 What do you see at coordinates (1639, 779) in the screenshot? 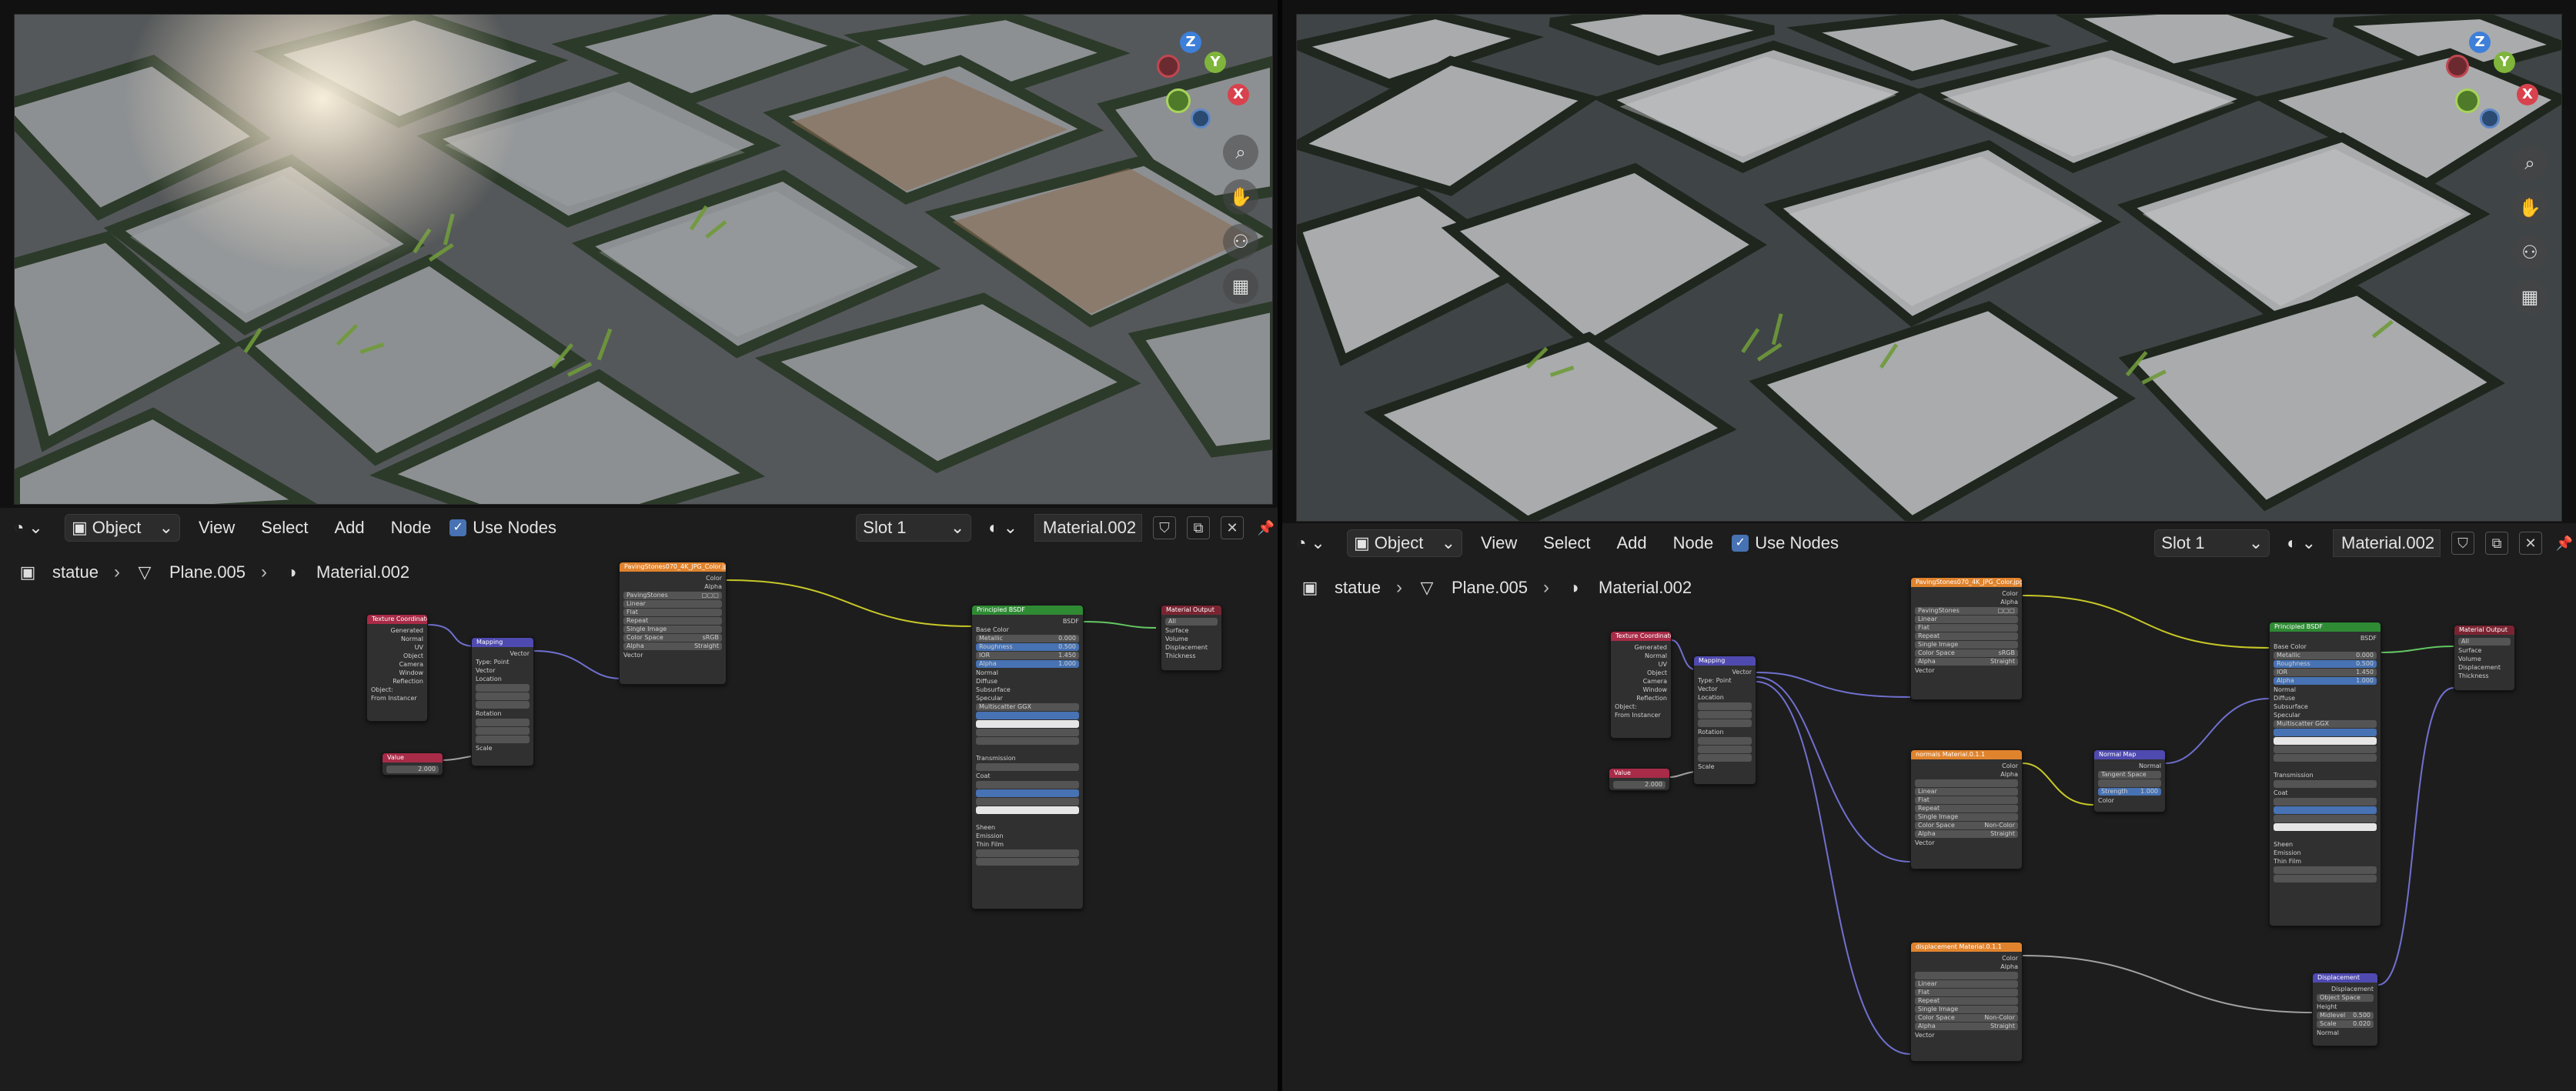
I see `value-node: Value 2.000` at bounding box center [1639, 779].